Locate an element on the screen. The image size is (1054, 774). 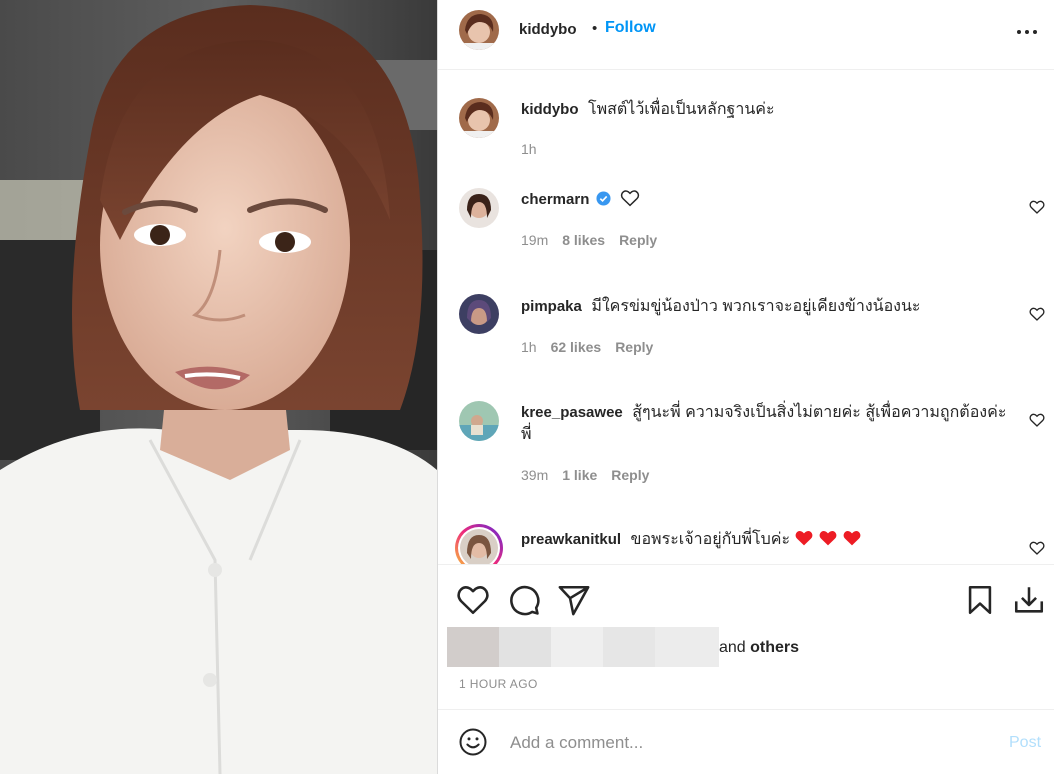
comment-meta: 1h 62 likes Reply is located at coordinates (594, 347).